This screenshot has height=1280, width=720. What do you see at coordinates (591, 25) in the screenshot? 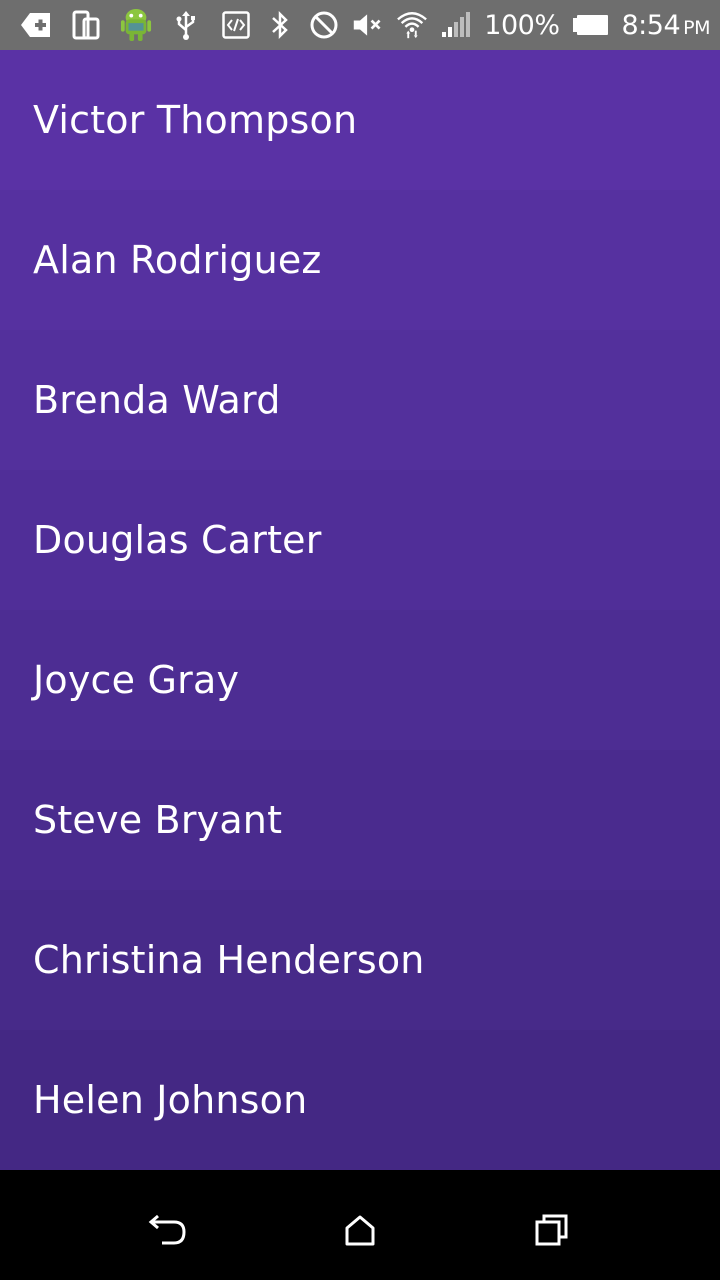
I see `battery-icon` at bounding box center [591, 25].